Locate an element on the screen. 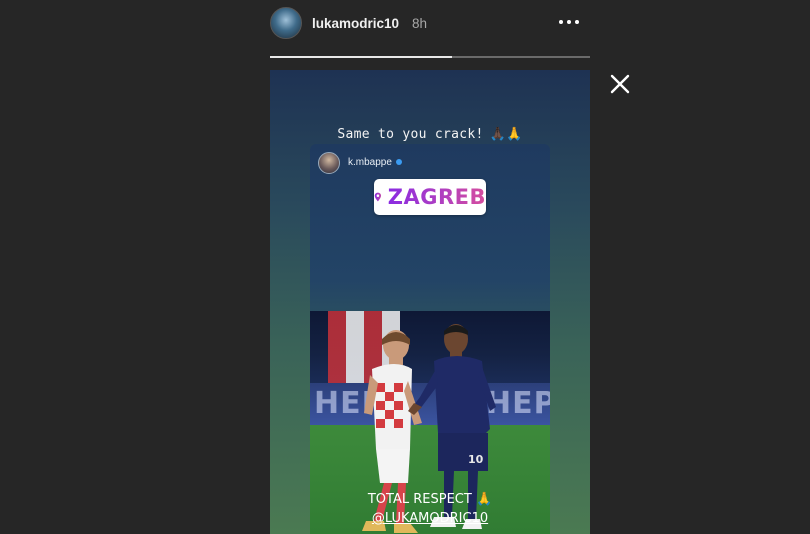 The height and width of the screenshot is (534, 810). mention-link: @LUKAMODRIC10 is located at coordinates (430, 518).